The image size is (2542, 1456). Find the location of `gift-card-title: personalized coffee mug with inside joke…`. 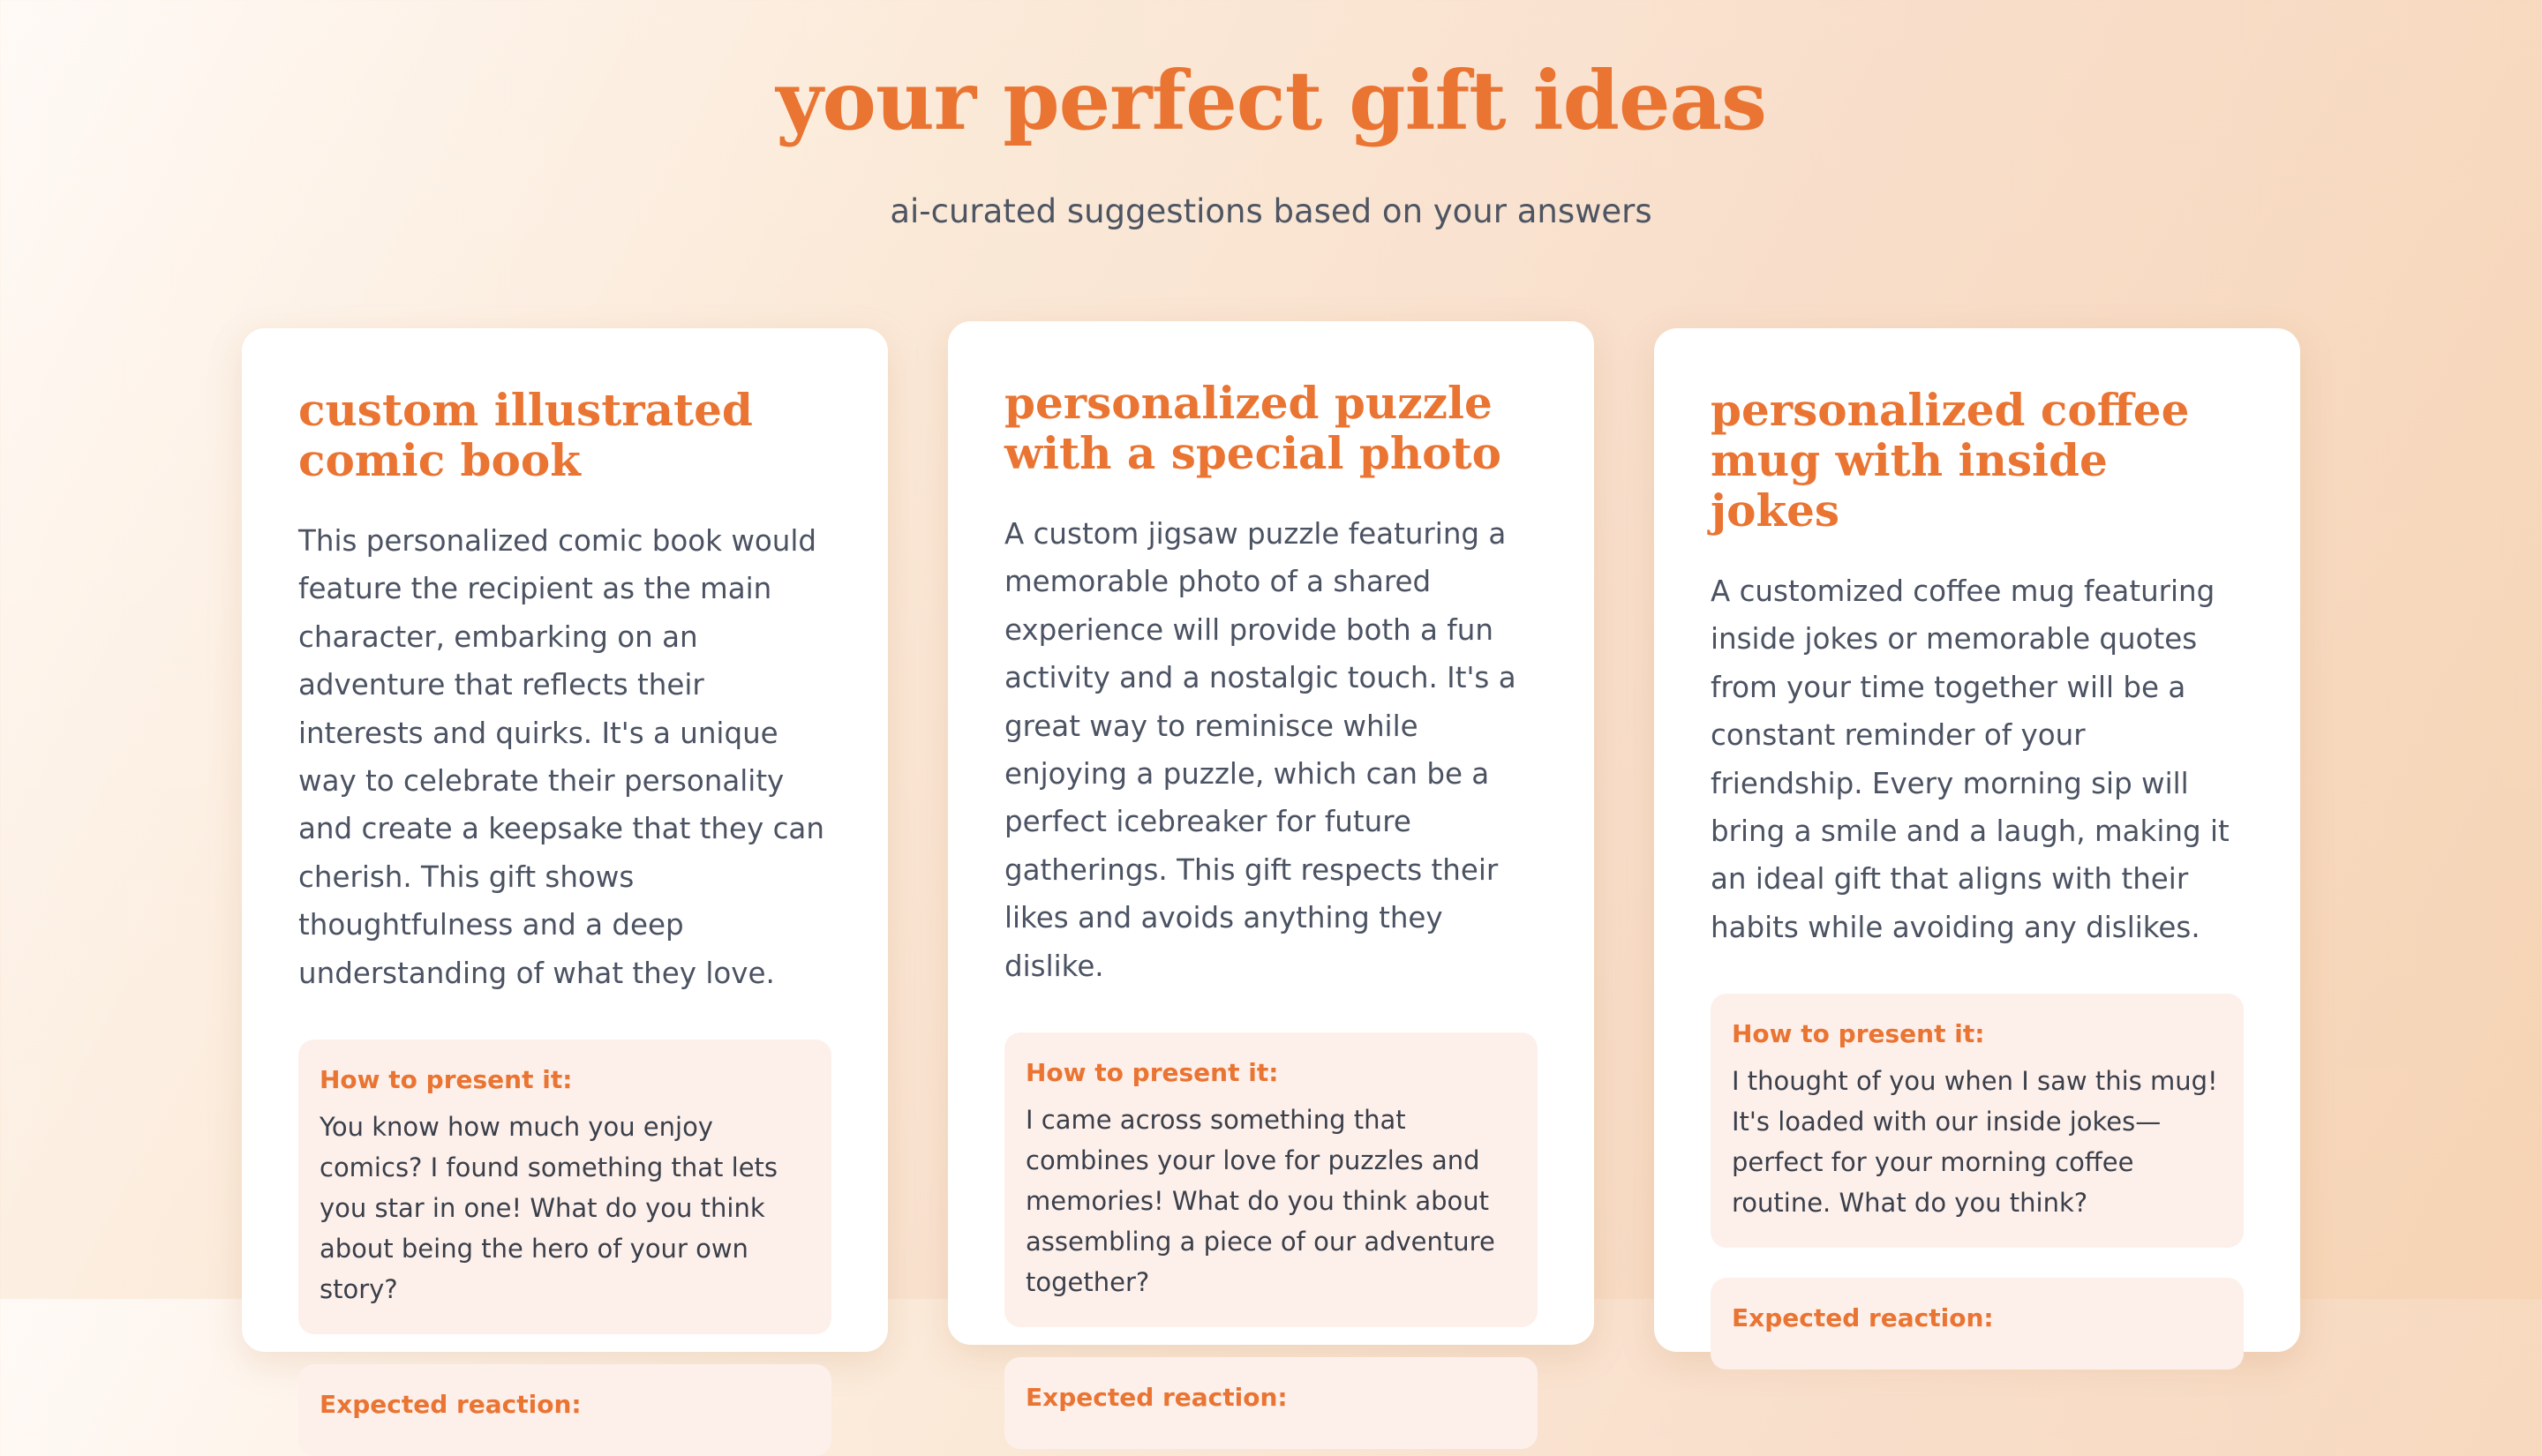

gift-card-title: personalized coffee mug with inside joke… is located at coordinates (1950, 461).